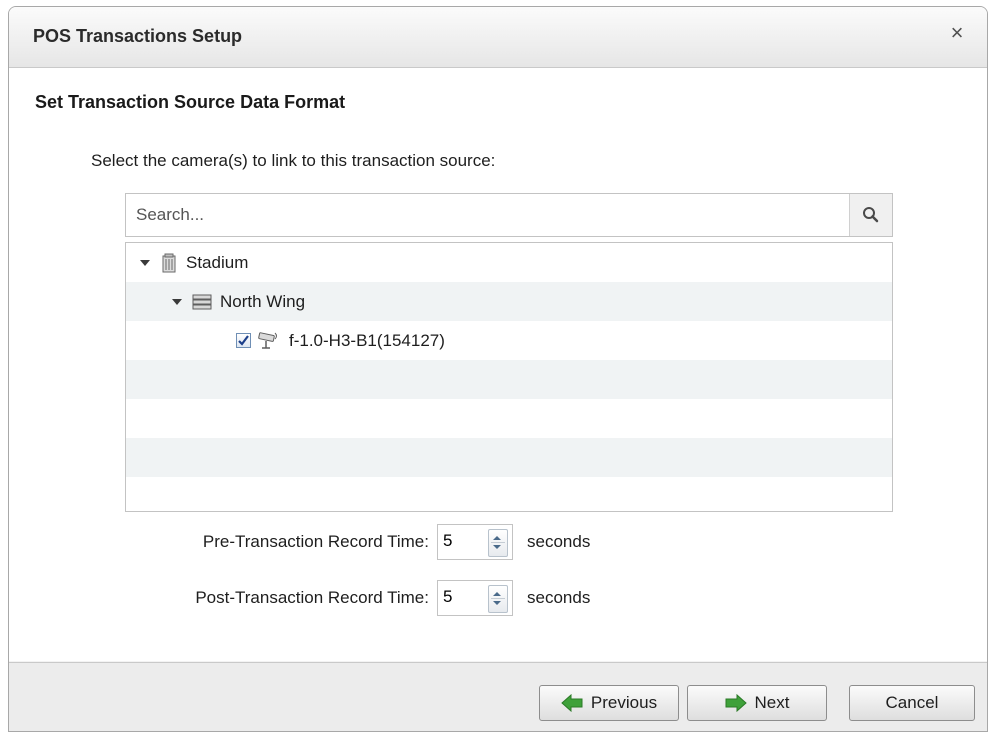 The height and width of the screenshot is (736, 994). What do you see at coordinates (475, 542) in the screenshot?
I see `pre-transaction-stepper: 5` at bounding box center [475, 542].